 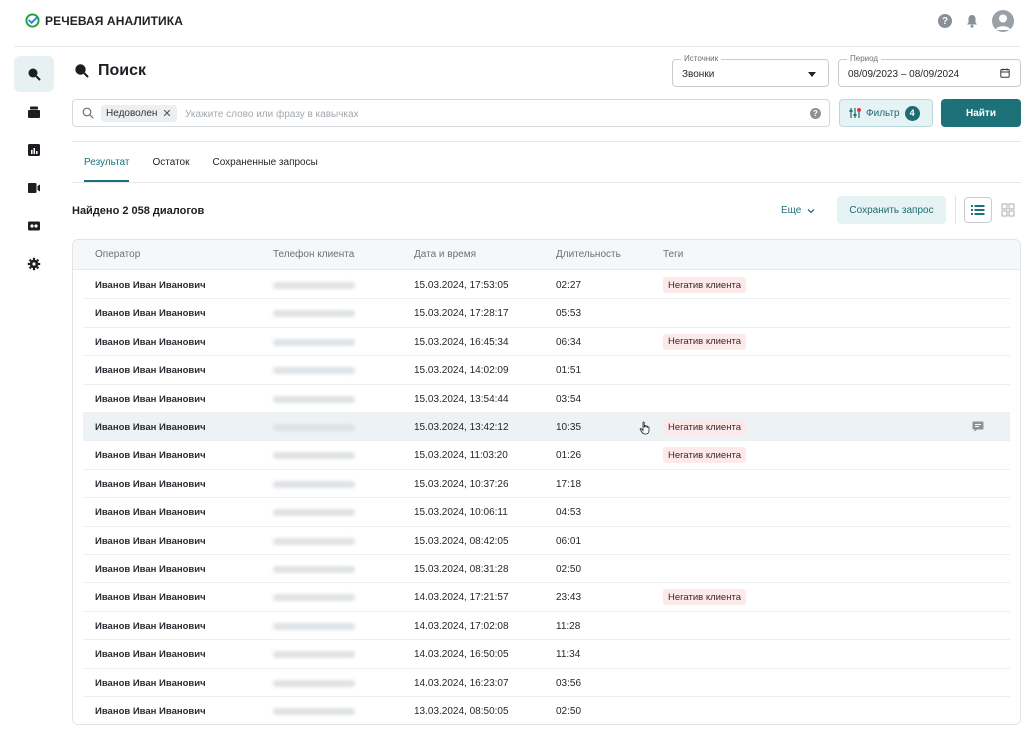 I want to click on top-bar: РЕЧЕВАЯ АНАЛИТИКА ?, so click(x=516, y=22).